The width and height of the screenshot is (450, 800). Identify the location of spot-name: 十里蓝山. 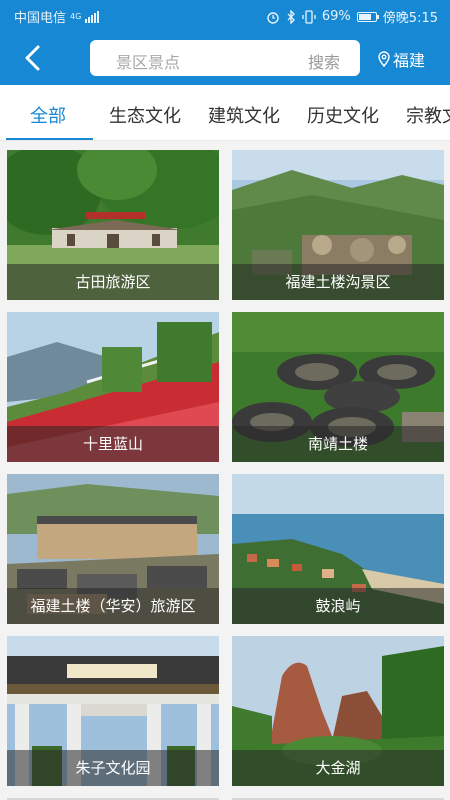
(113, 444).